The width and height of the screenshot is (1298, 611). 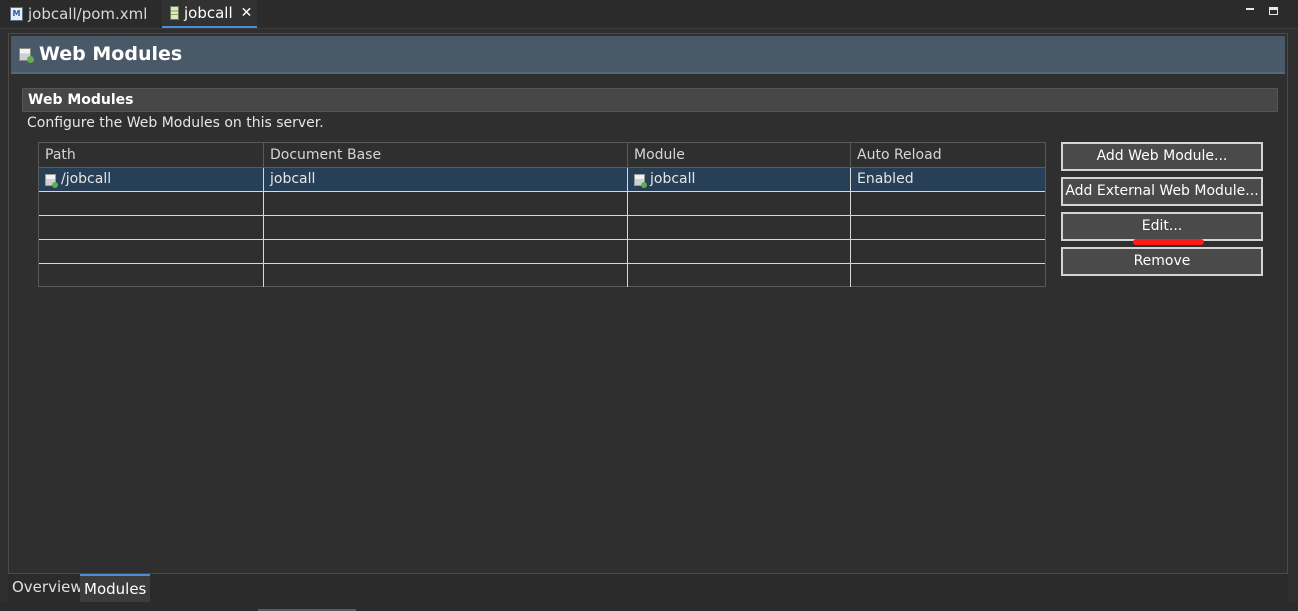 What do you see at coordinates (648, 588) in the screenshot?
I see `editor-page-tabs: Overview Modules` at bounding box center [648, 588].